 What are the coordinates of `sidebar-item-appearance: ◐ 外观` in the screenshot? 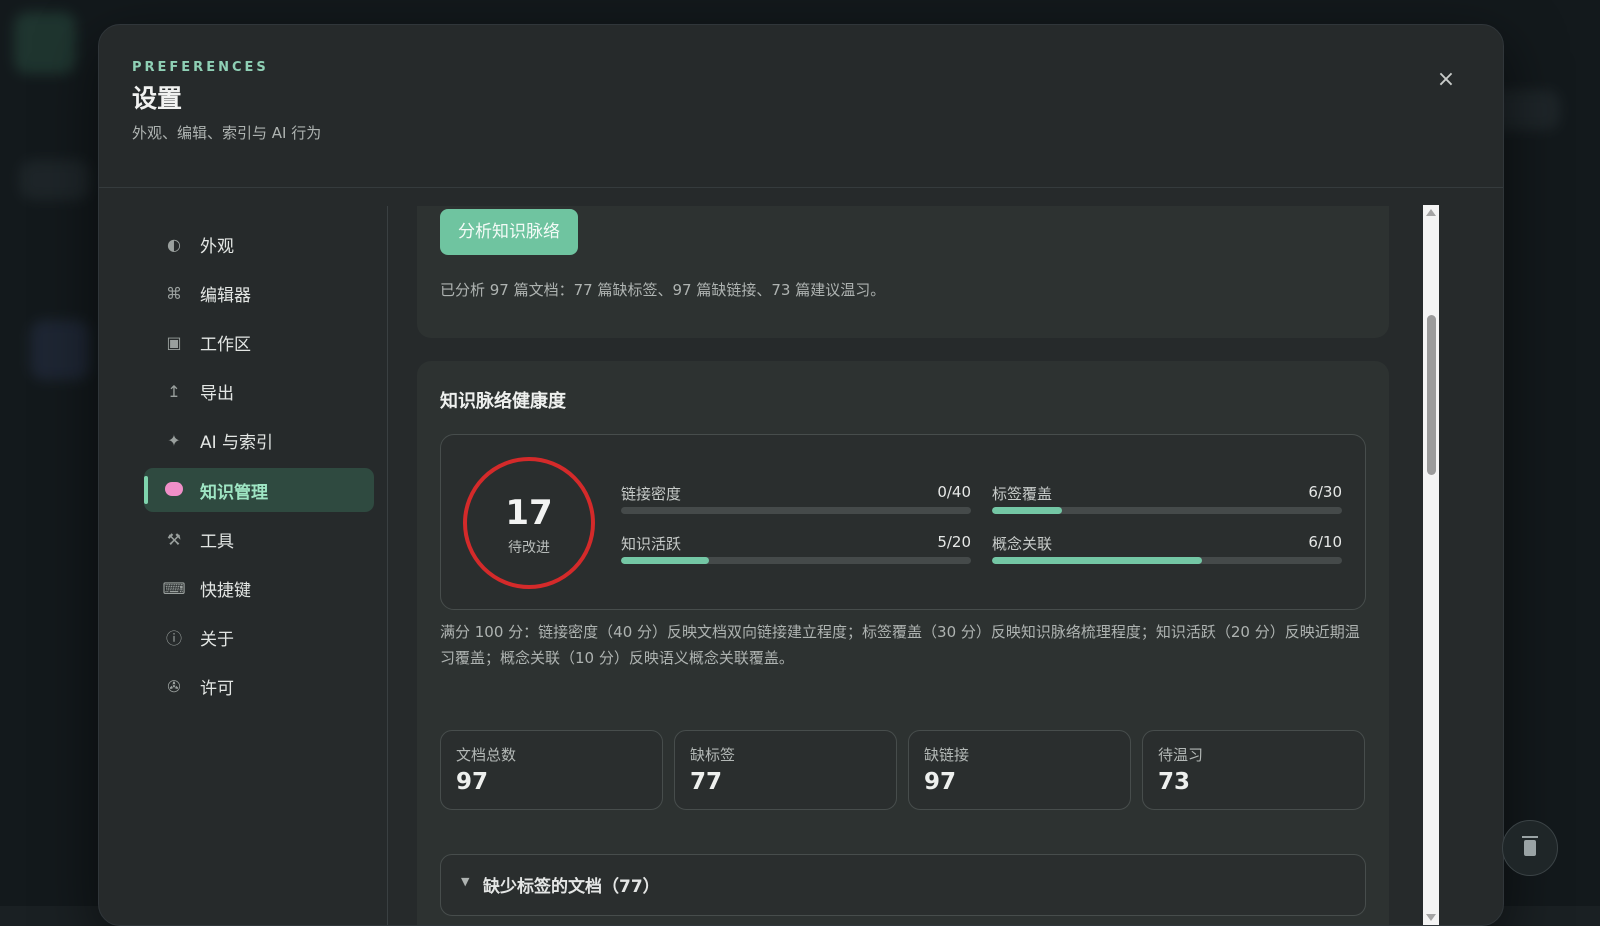 It's located at (259, 244).